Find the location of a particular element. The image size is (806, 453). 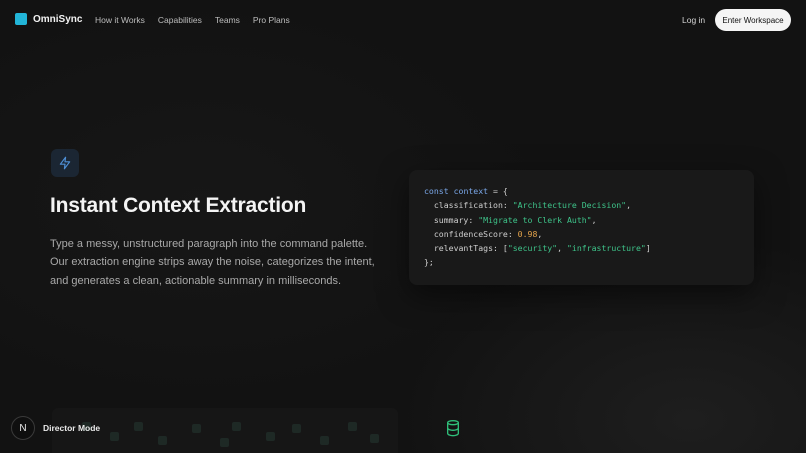

login-link: Log in is located at coordinates (693, 20).